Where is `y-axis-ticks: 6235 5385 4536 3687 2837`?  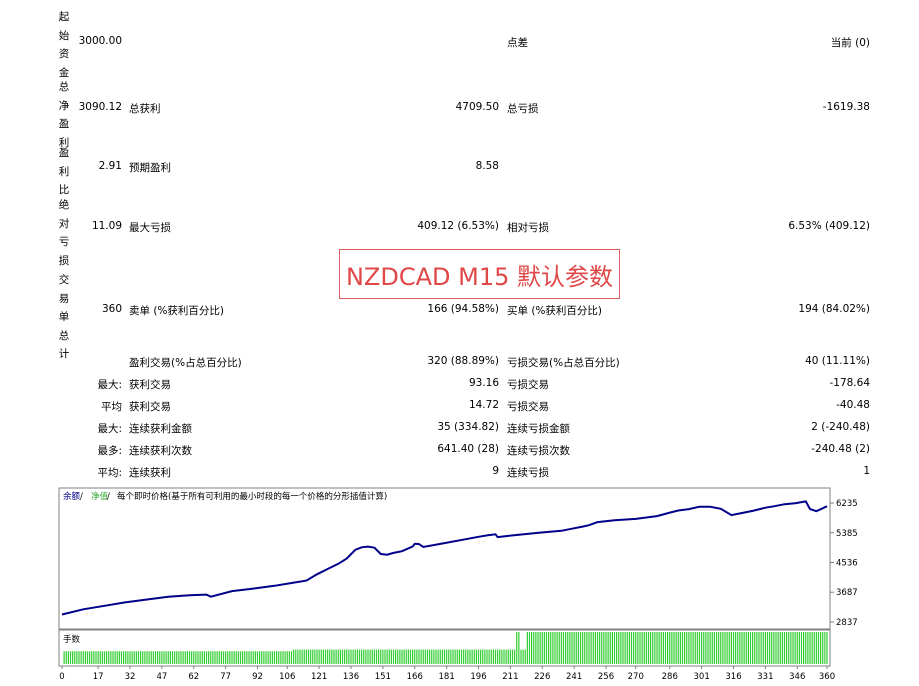
y-axis-ticks: 6235 5385 4536 3687 2837 is located at coordinates (844, 563).